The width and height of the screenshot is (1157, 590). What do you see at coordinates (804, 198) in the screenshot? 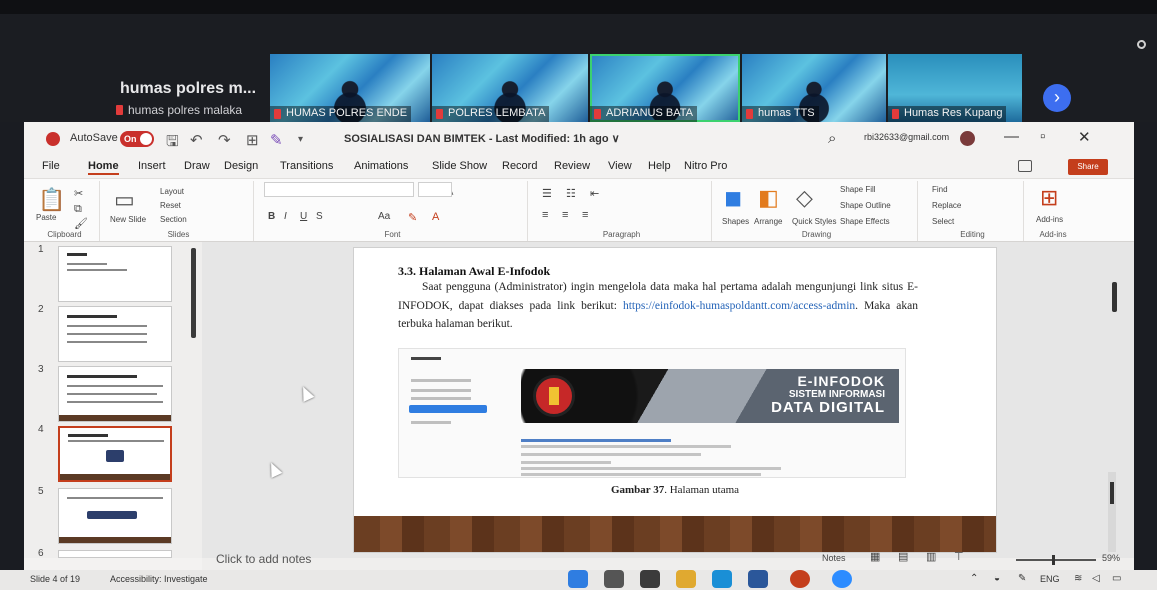
I see `quick-styles-icon: ◇` at bounding box center [804, 198].